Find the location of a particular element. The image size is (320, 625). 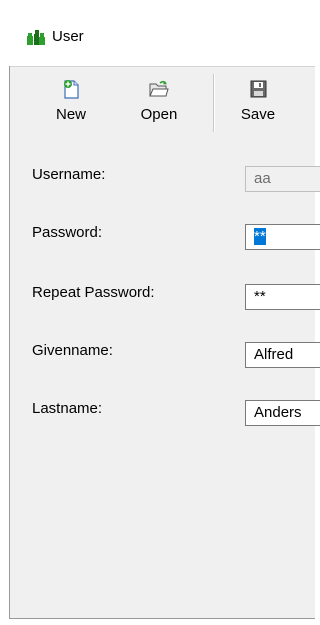

lastname-field: Anders is located at coordinates (282, 413).